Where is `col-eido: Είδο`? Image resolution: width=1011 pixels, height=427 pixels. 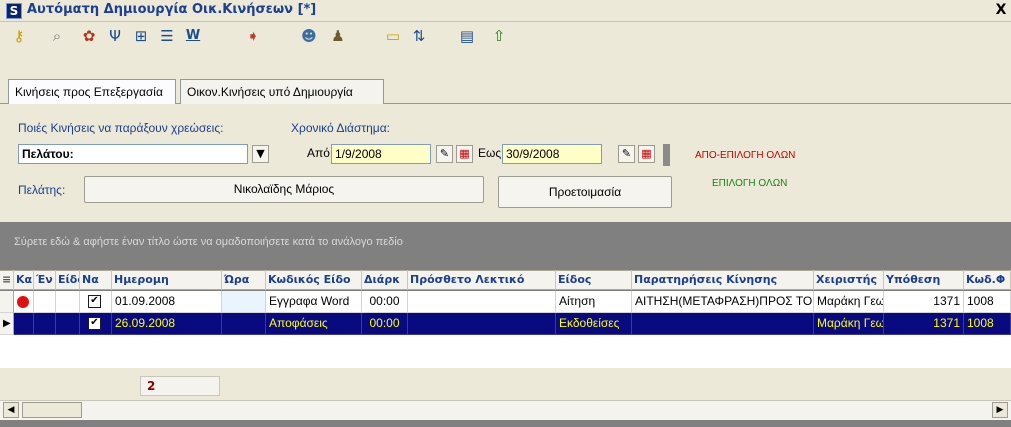 col-eido: Είδο is located at coordinates (68, 280).